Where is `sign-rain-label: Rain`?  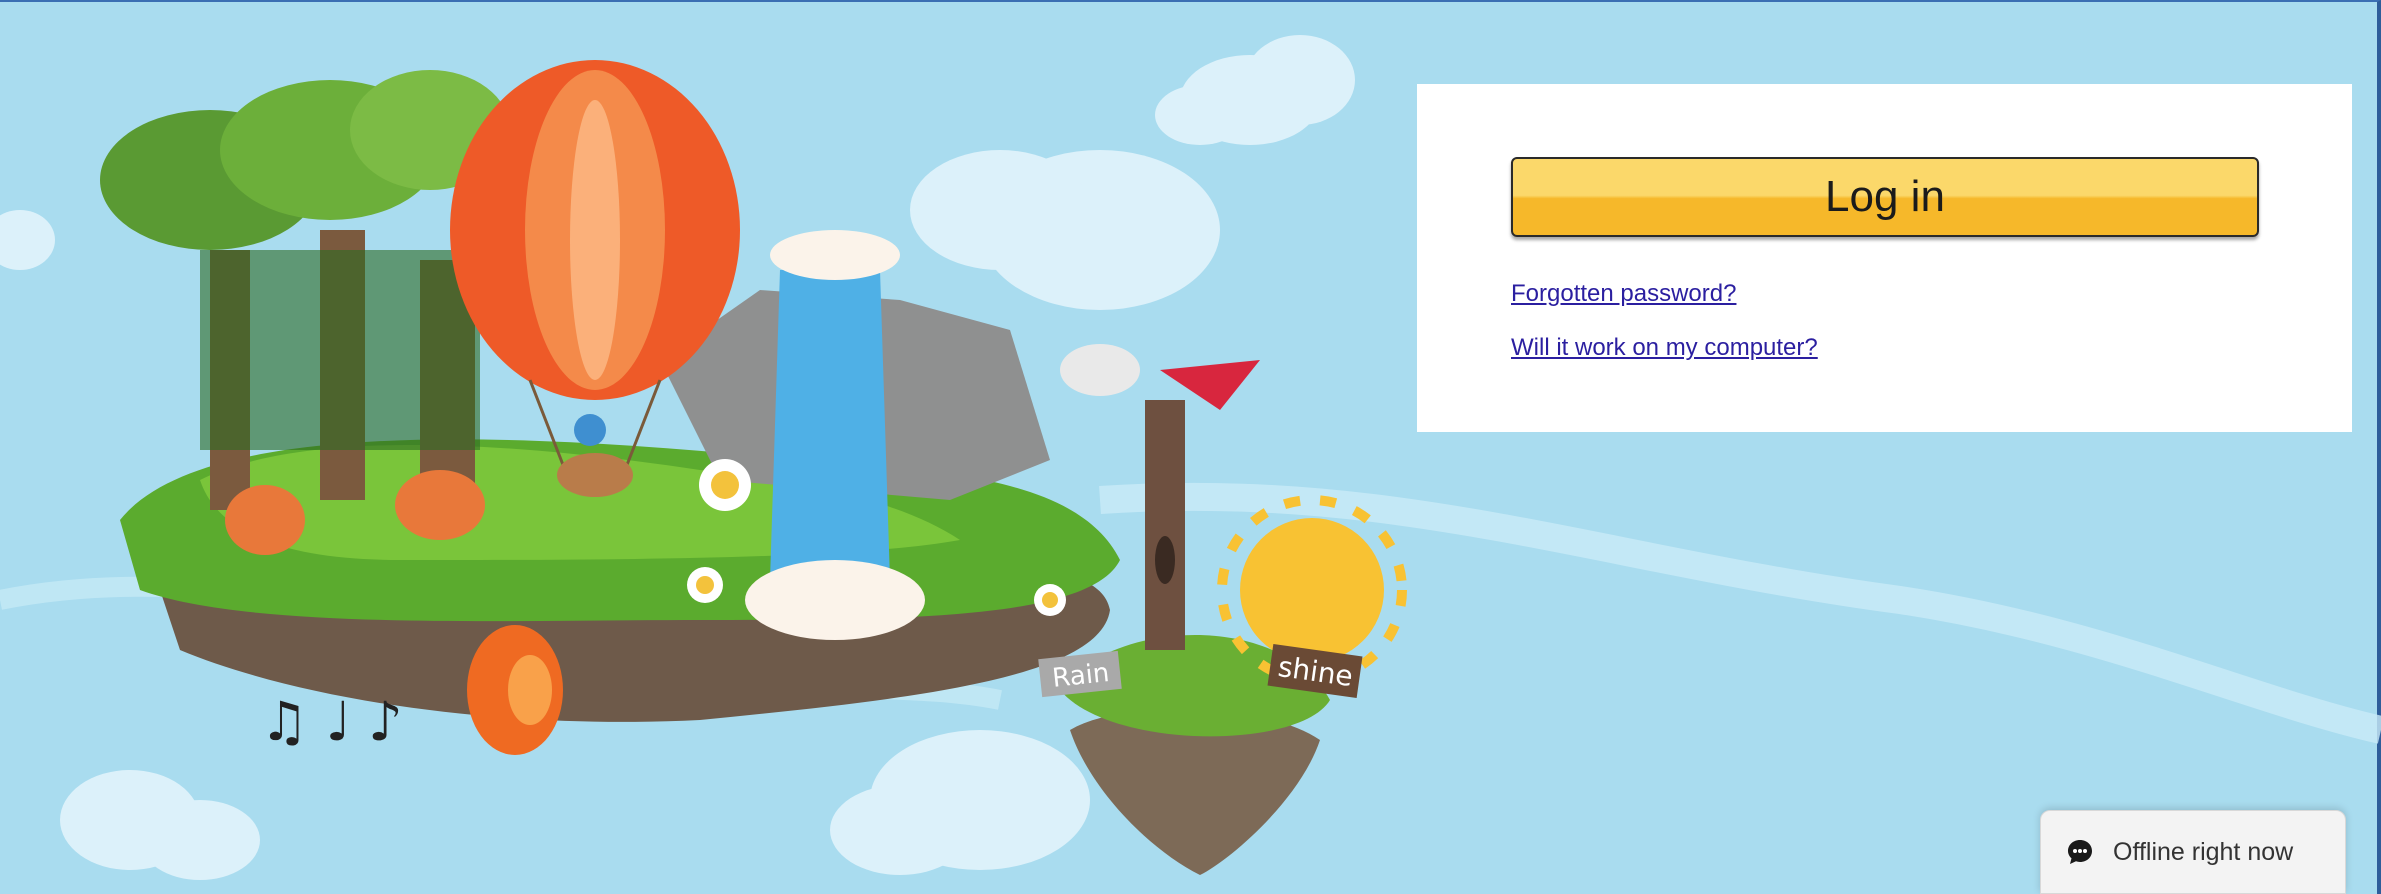 sign-rain-label: Rain is located at coordinates (1081, 676).